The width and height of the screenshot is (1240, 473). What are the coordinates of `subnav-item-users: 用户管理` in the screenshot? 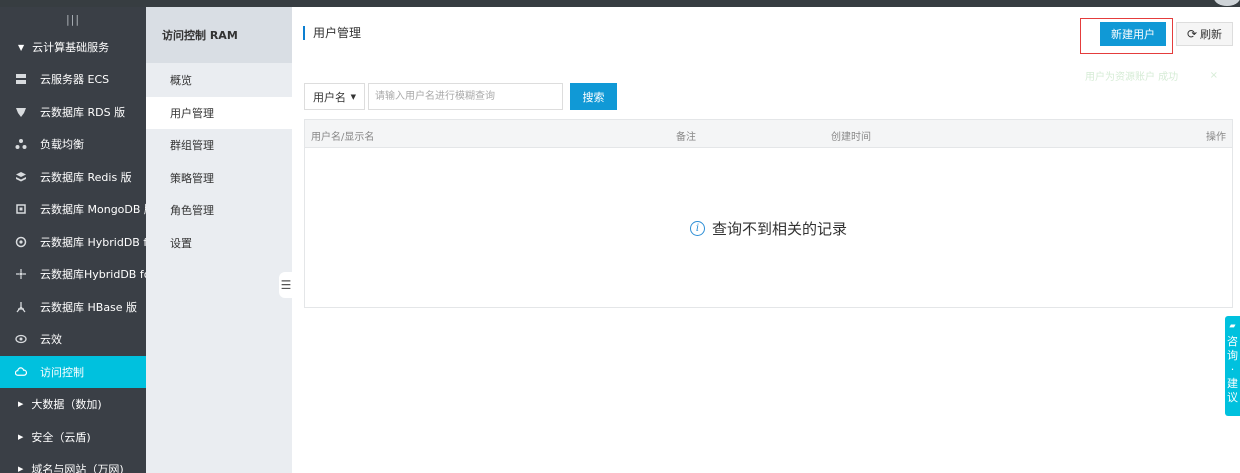 It's located at (219, 112).